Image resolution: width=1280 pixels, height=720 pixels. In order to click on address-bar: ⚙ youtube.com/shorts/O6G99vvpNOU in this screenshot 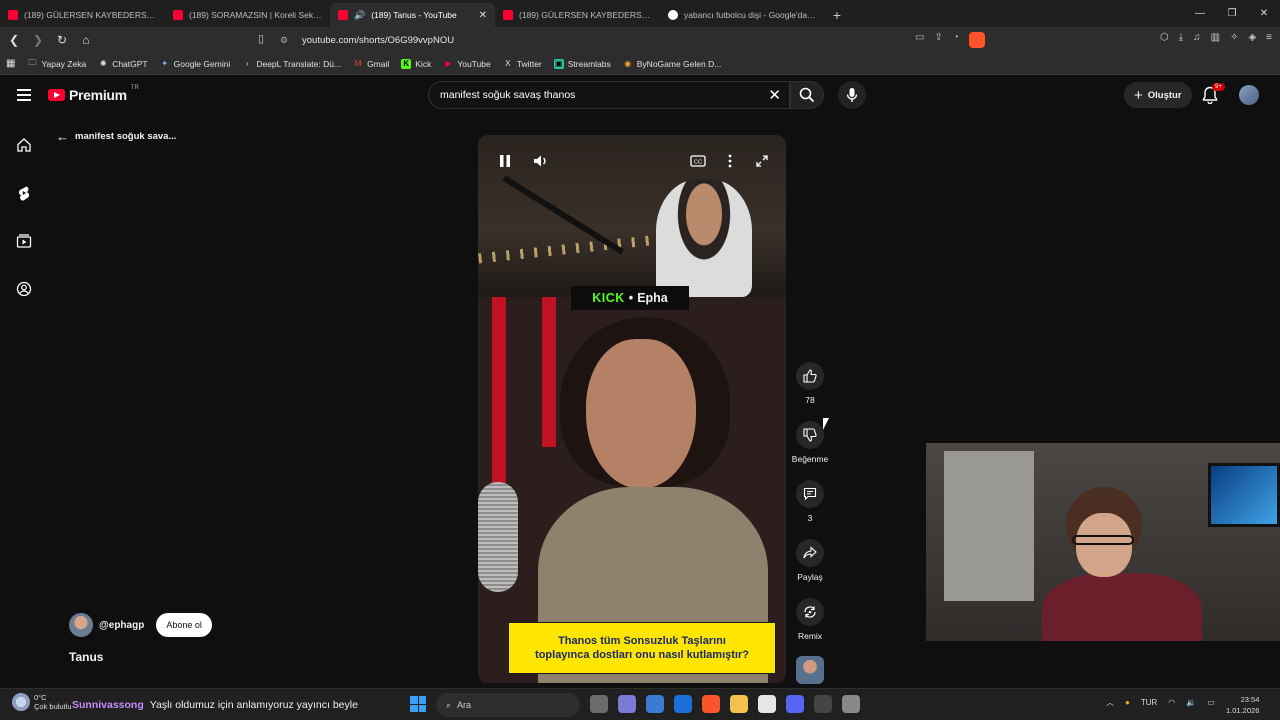, I will do `click(640, 40)`.